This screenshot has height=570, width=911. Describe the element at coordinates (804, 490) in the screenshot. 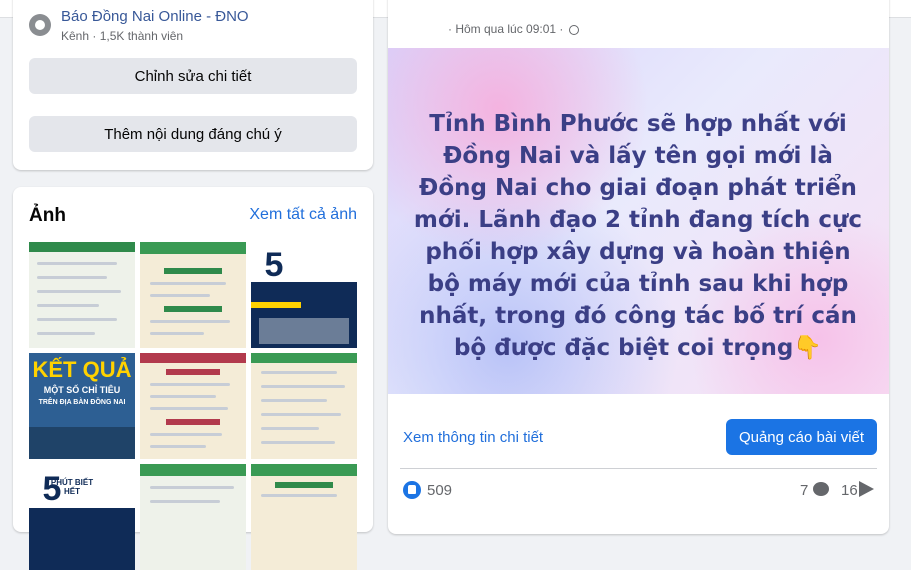

I see `comment-count: 7` at that location.